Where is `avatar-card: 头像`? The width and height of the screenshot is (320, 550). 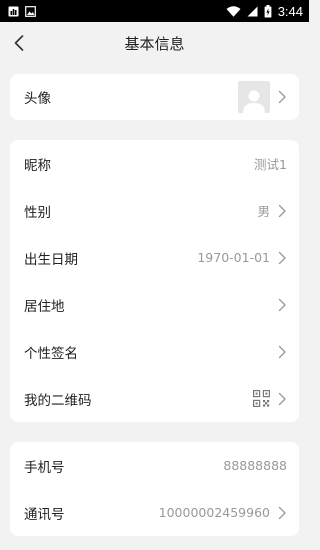
avatar-card: 头像 is located at coordinates (154, 97).